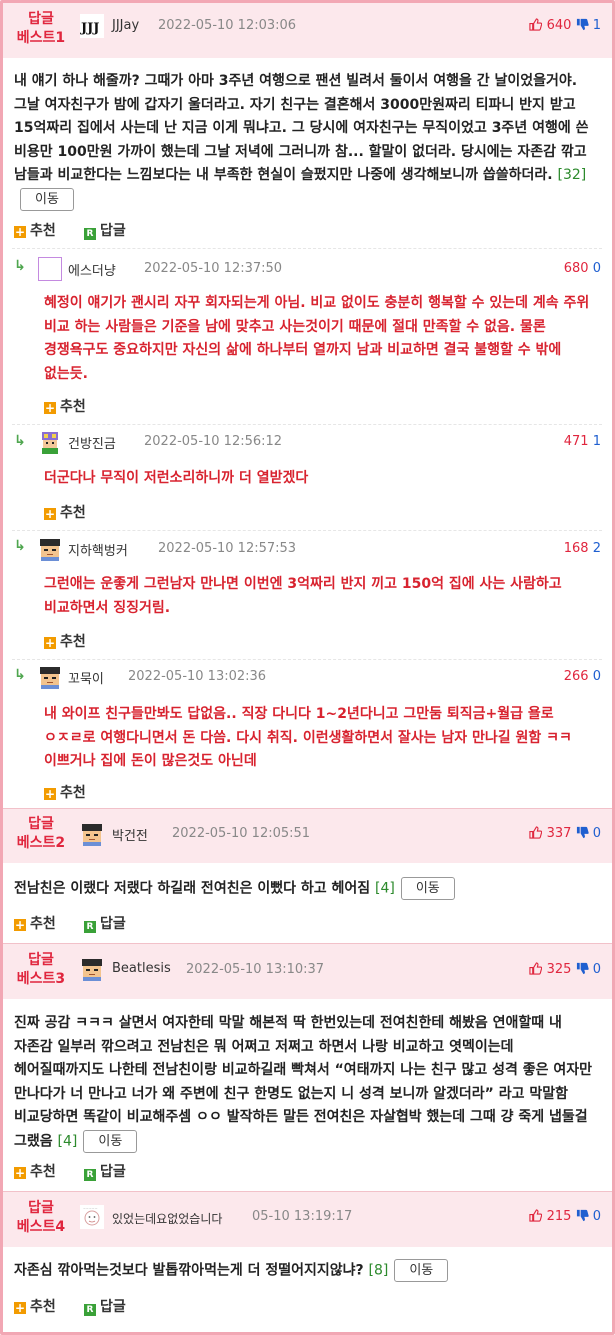 This screenshot has height=1335, width=615. What do you see at coordinates (197, 676) in the screenshot?
I see `reply4-date: 2022-05-10 13:02:36` at bounding box center [197, 676].